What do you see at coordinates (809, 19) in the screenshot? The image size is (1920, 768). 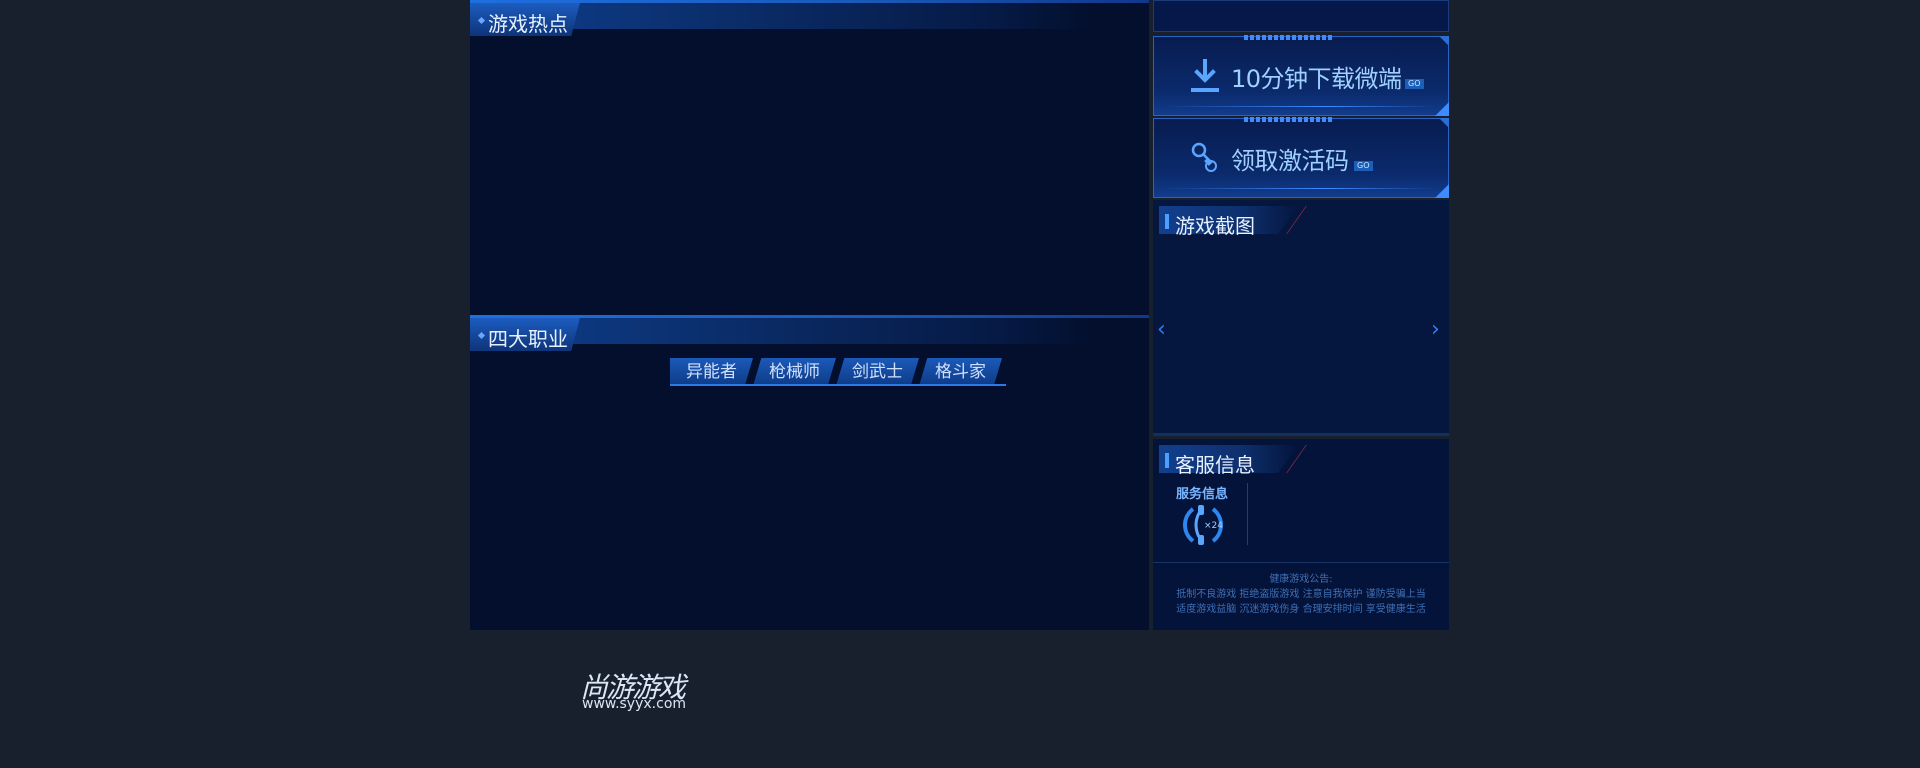 I see `hot-news-header: 游戏热点` at bounding box center [809, 19].